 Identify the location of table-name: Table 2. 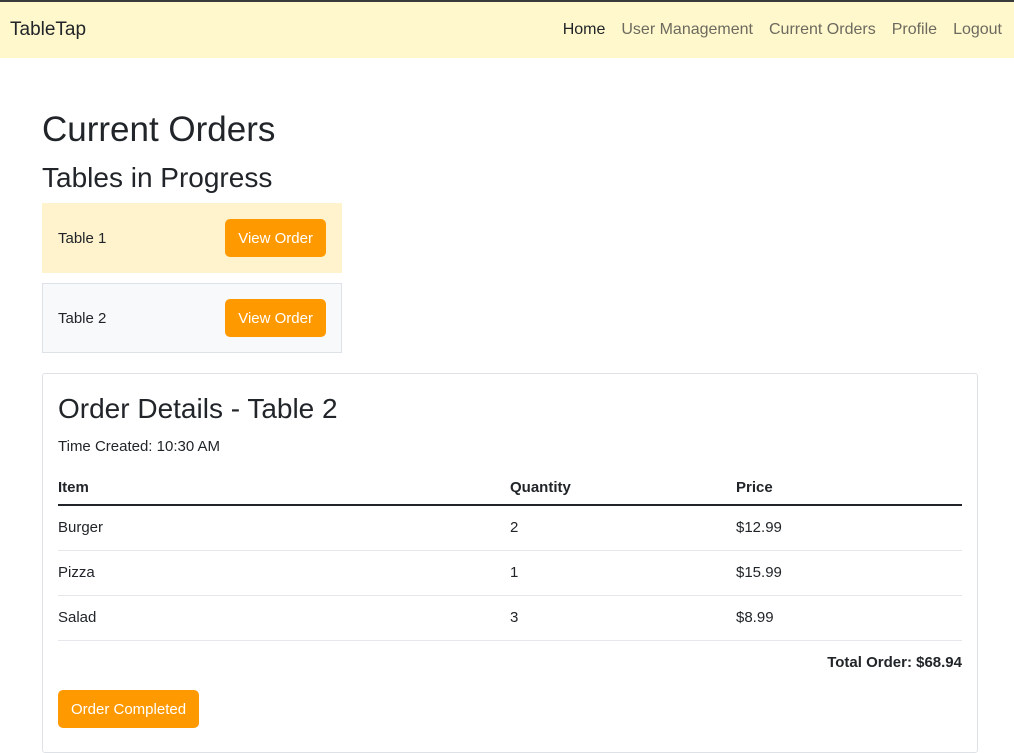
(82, 318).